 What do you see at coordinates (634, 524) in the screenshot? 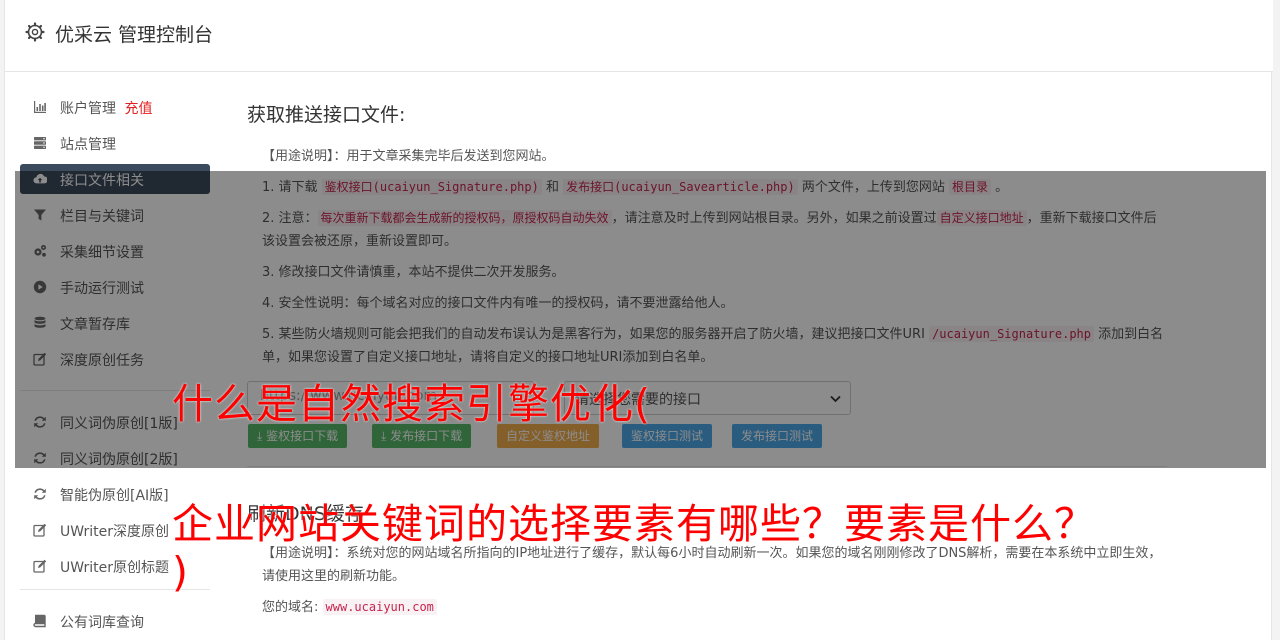
I see `overlay-text-line2: 企业网站关键词的选择要素有哪些？要素是什么？` at bounding box center [634, 524].